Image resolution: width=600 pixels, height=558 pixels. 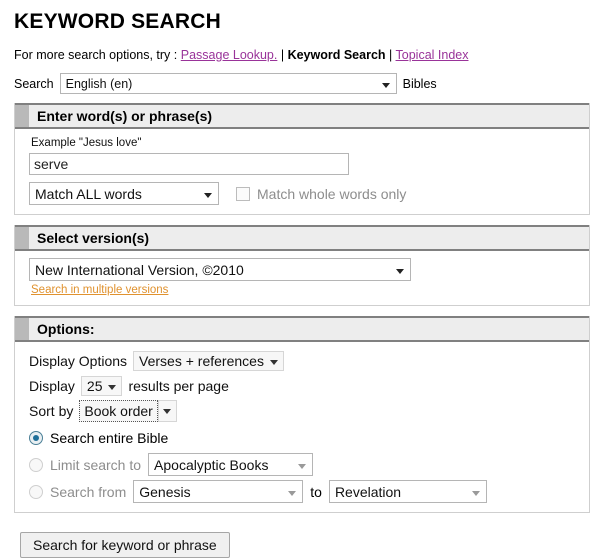 What do you see at coordinates (432, 55) in the screenshot?
I see `link-topical-index: Topical Index` at bounding box center [432, 55].